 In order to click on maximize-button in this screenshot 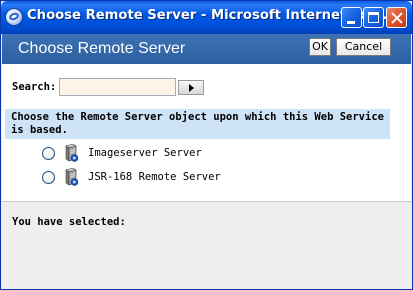, I will do `click(373, 17)`.